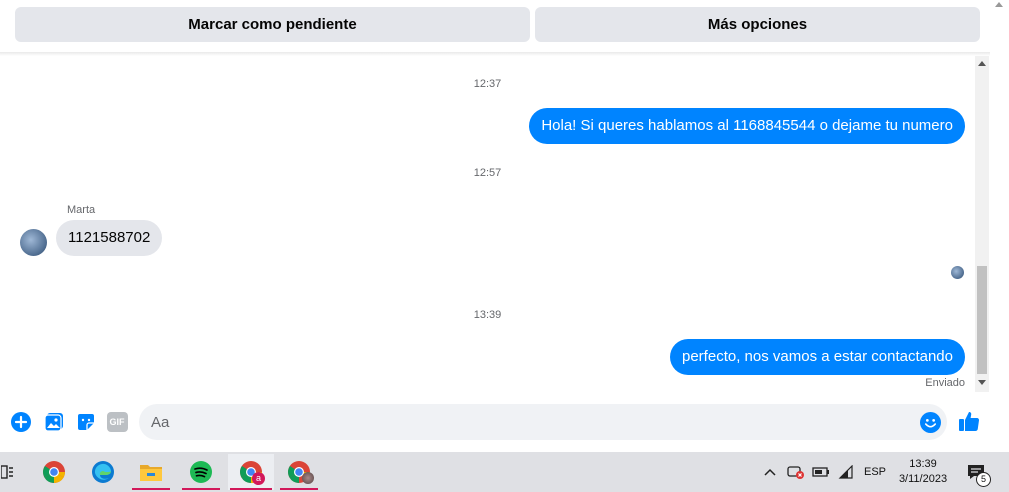  I want to click on taskbar: a ESP 13:39 3/11/2023 5, so click(504, 472).